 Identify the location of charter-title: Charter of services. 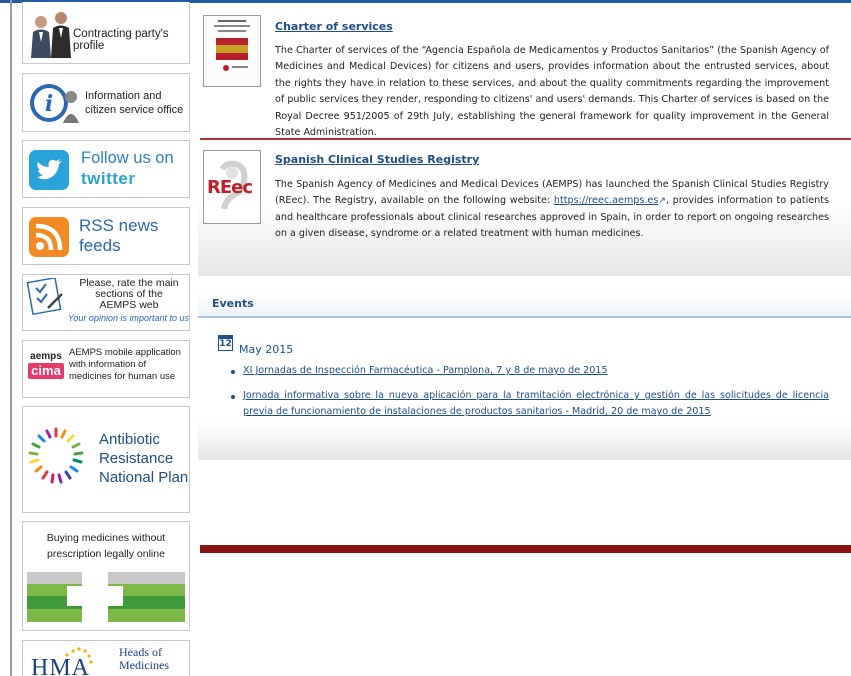
(334, 26).